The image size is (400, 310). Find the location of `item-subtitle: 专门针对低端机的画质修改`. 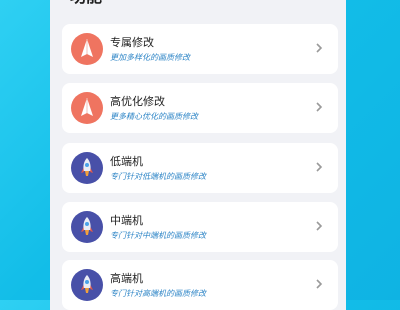

item-subtitle: 专门针对低端机的画质修改 is located at coordinates (158, 176).